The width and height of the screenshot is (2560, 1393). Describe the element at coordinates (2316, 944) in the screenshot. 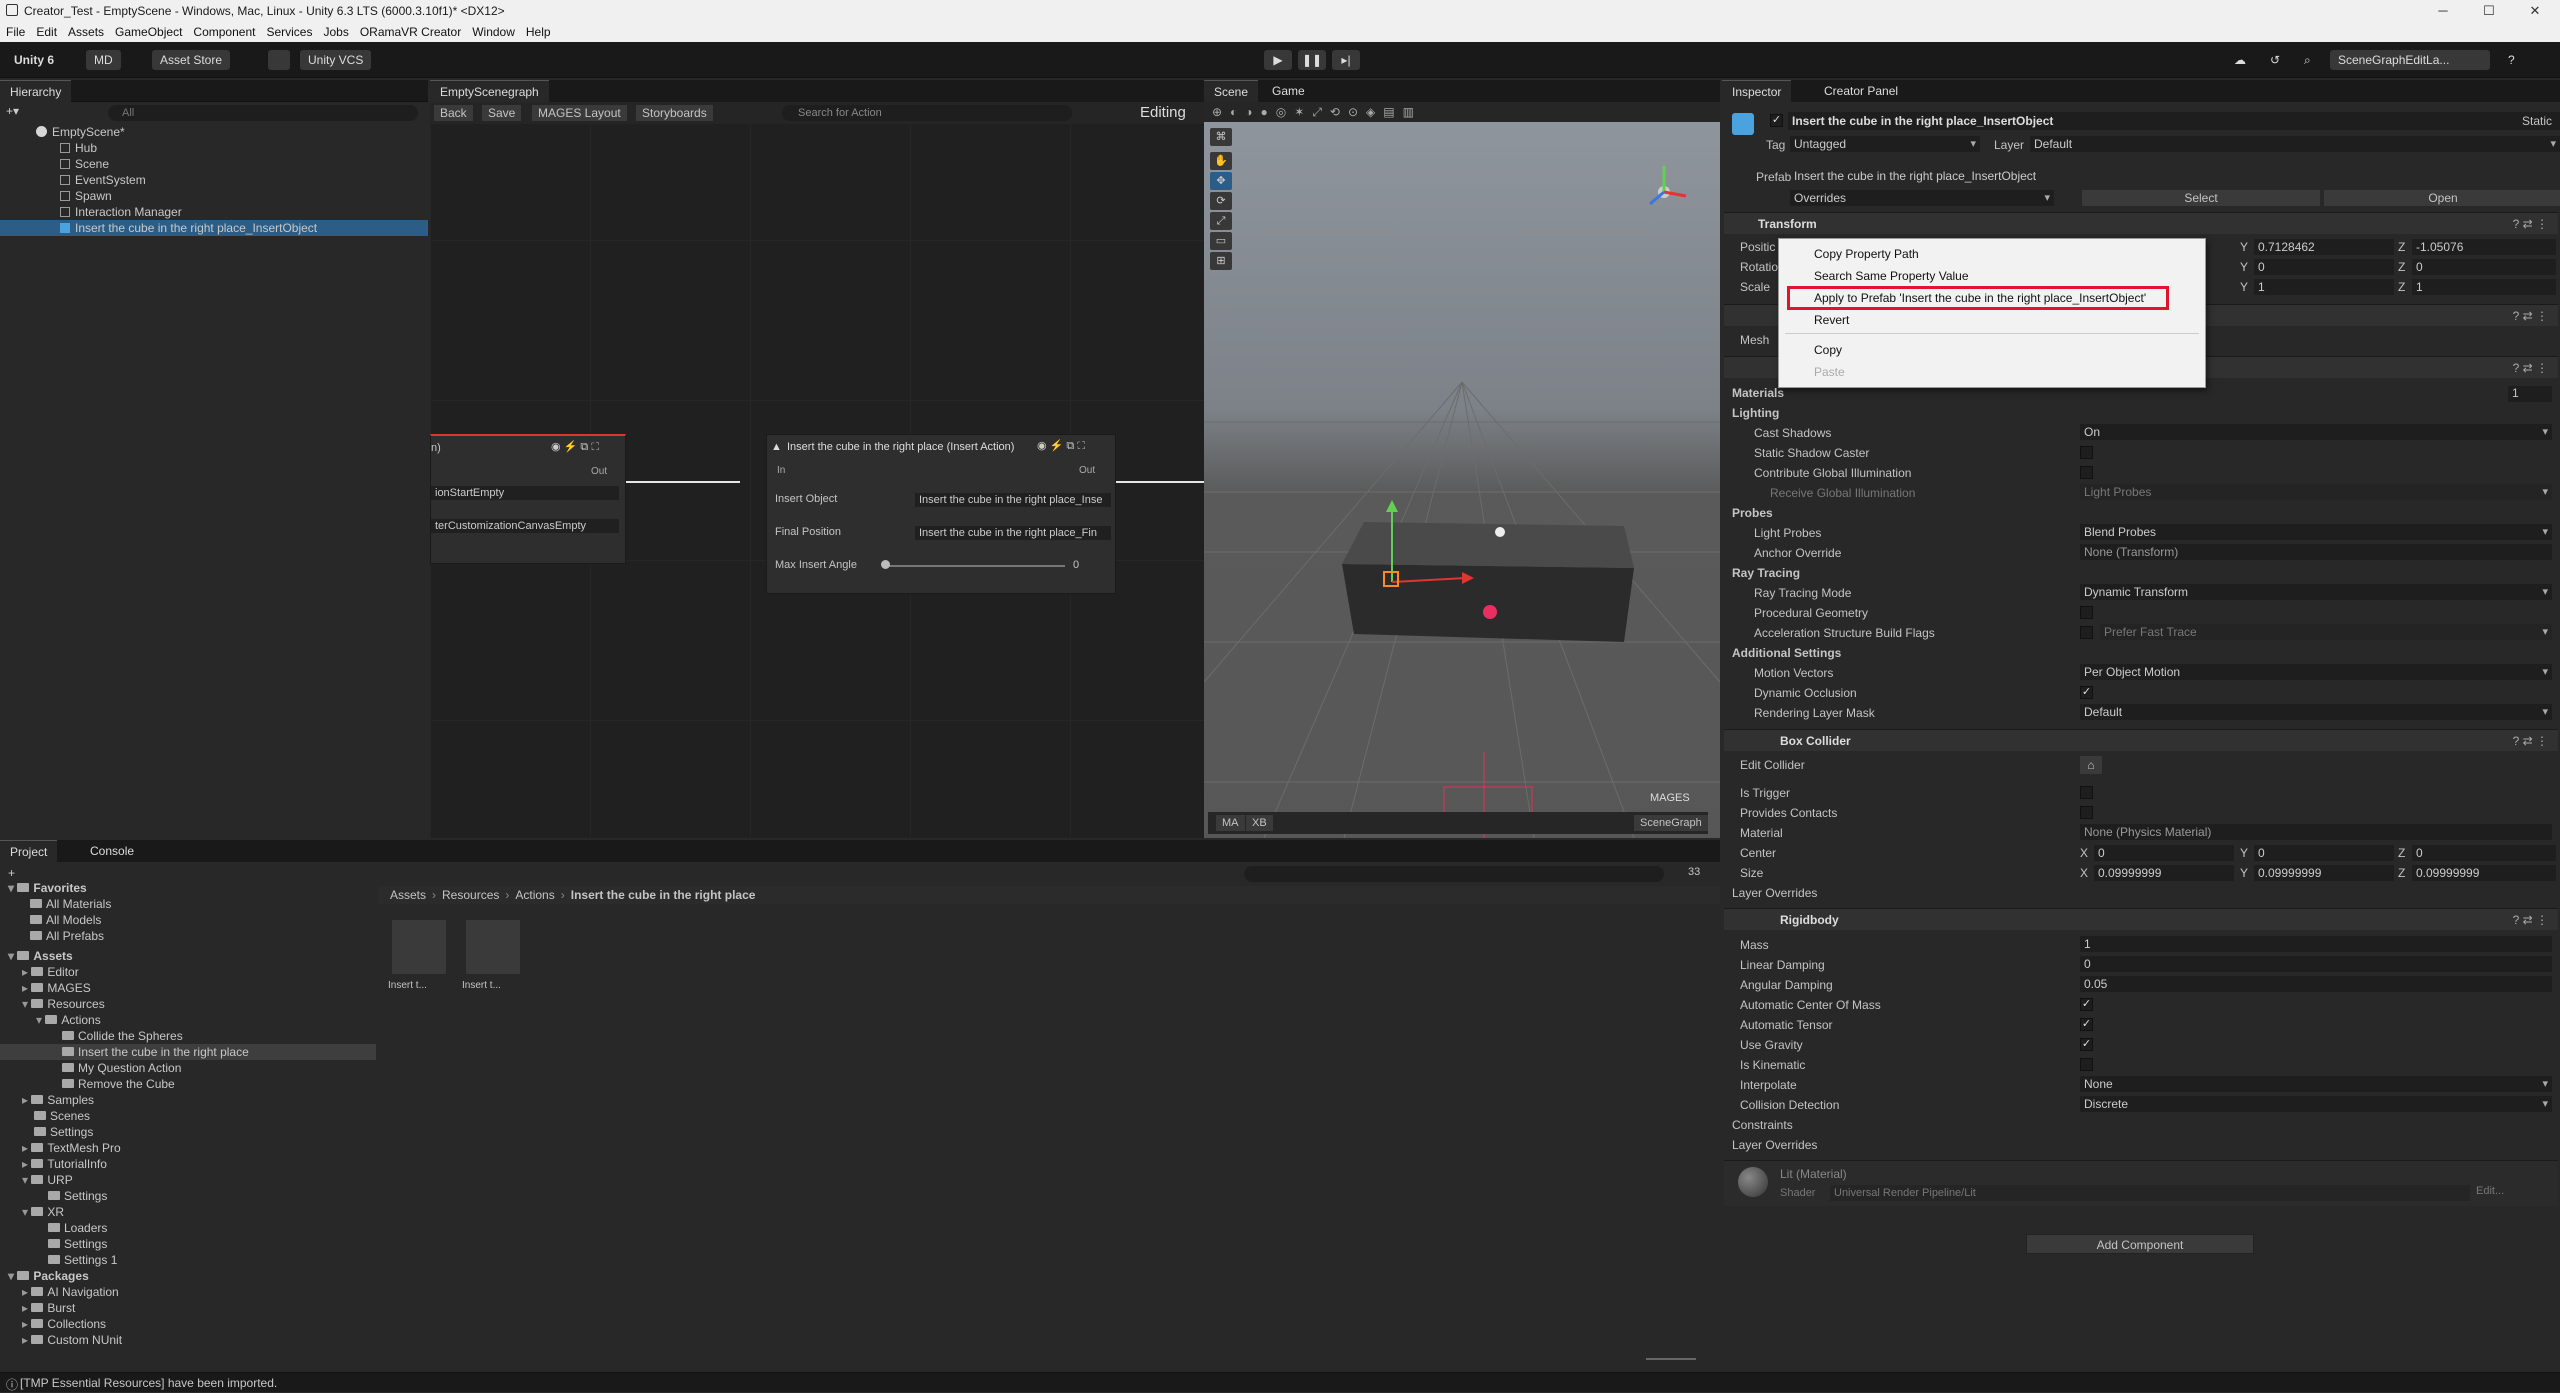

I see `mass-field: 1` at that location.